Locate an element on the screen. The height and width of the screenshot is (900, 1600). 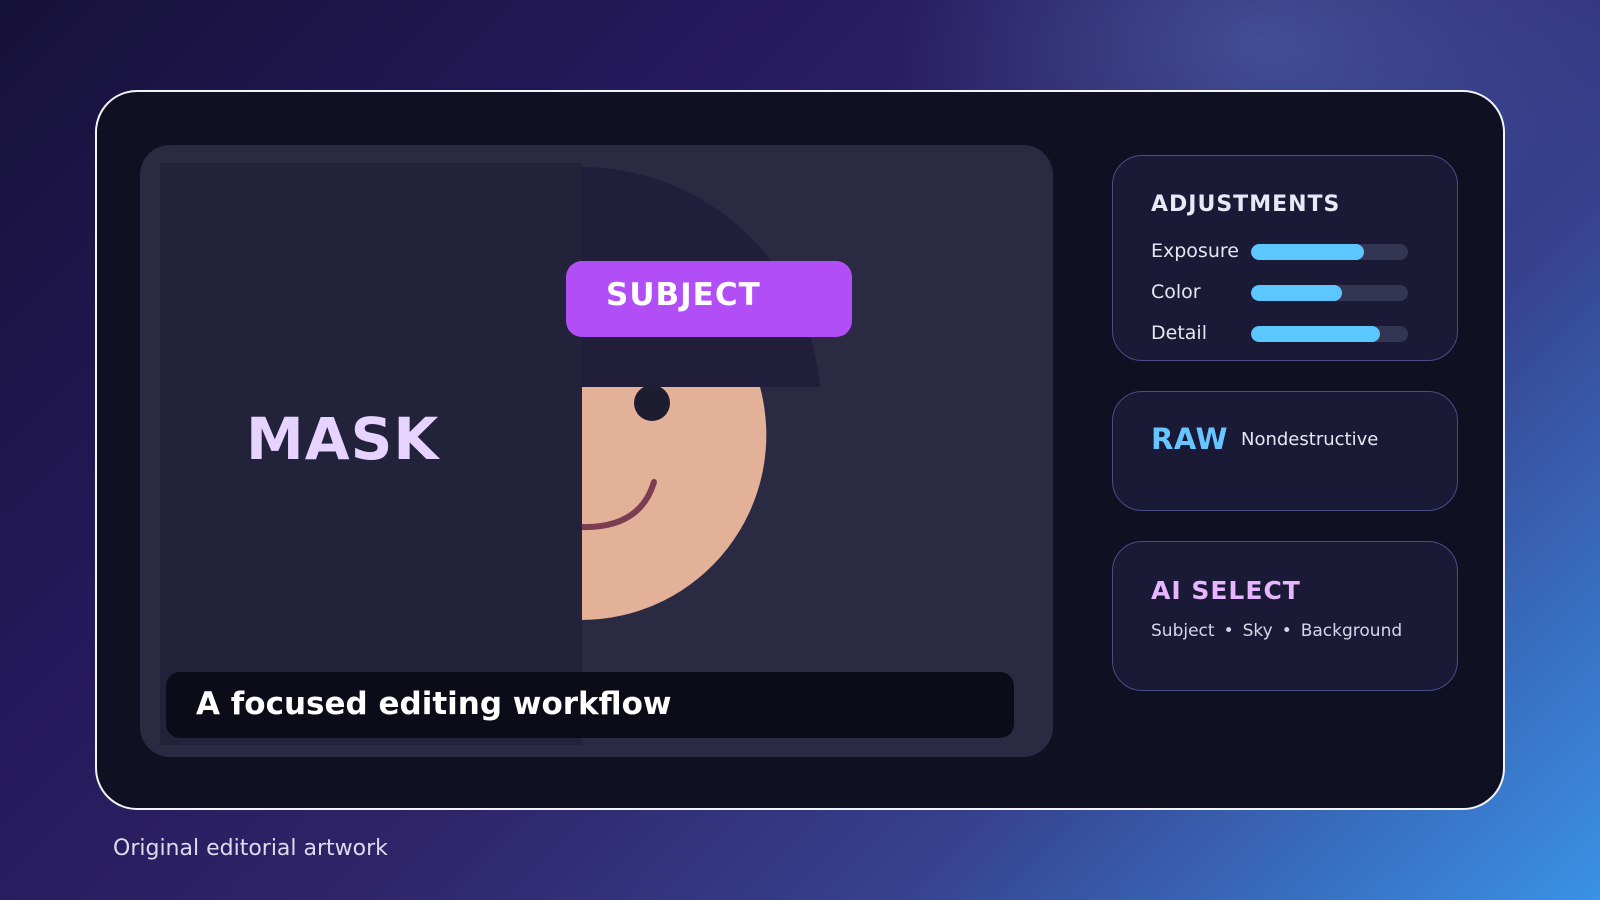
face-shape is located at coordinates (673, 504).